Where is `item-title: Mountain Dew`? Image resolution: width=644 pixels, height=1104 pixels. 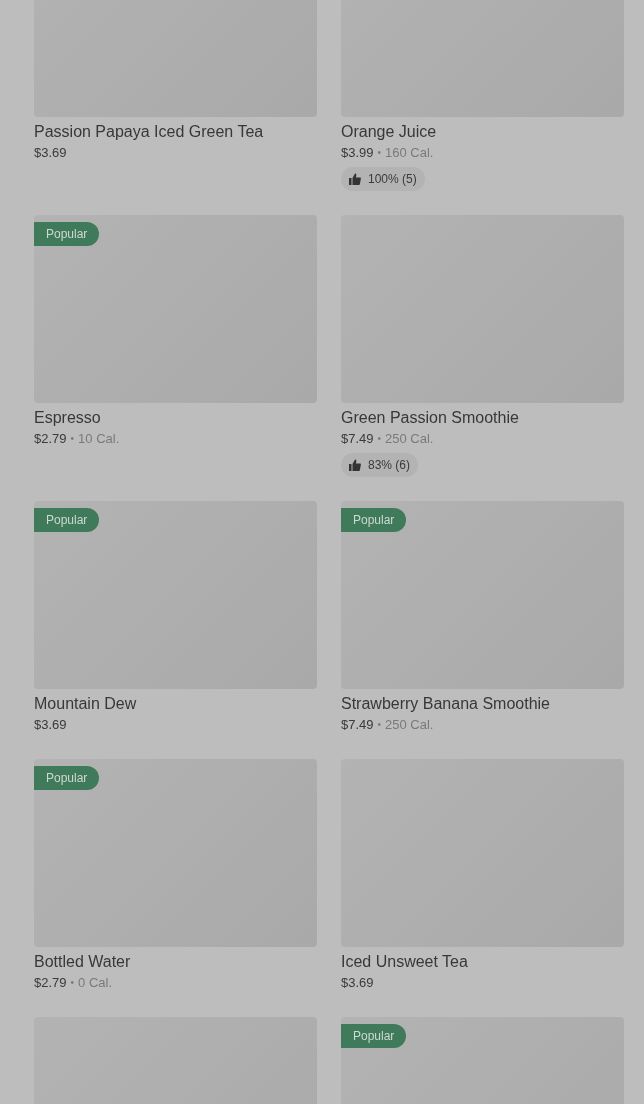
item-title: Mountain Dew is located at coordinates (86, 704).